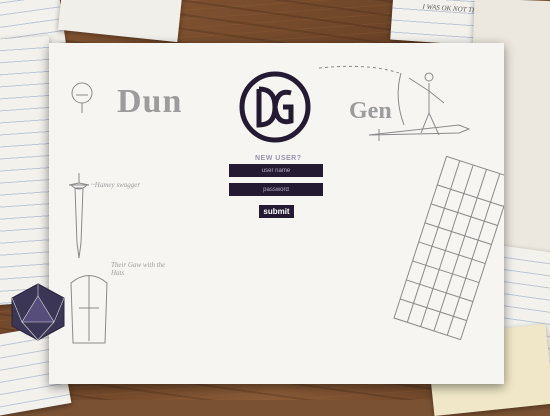 The image size is (550, 416). Describe the element at coordinates (278, 158) in the screenshot. I see `new-user-link: NEW USER?` at that location.